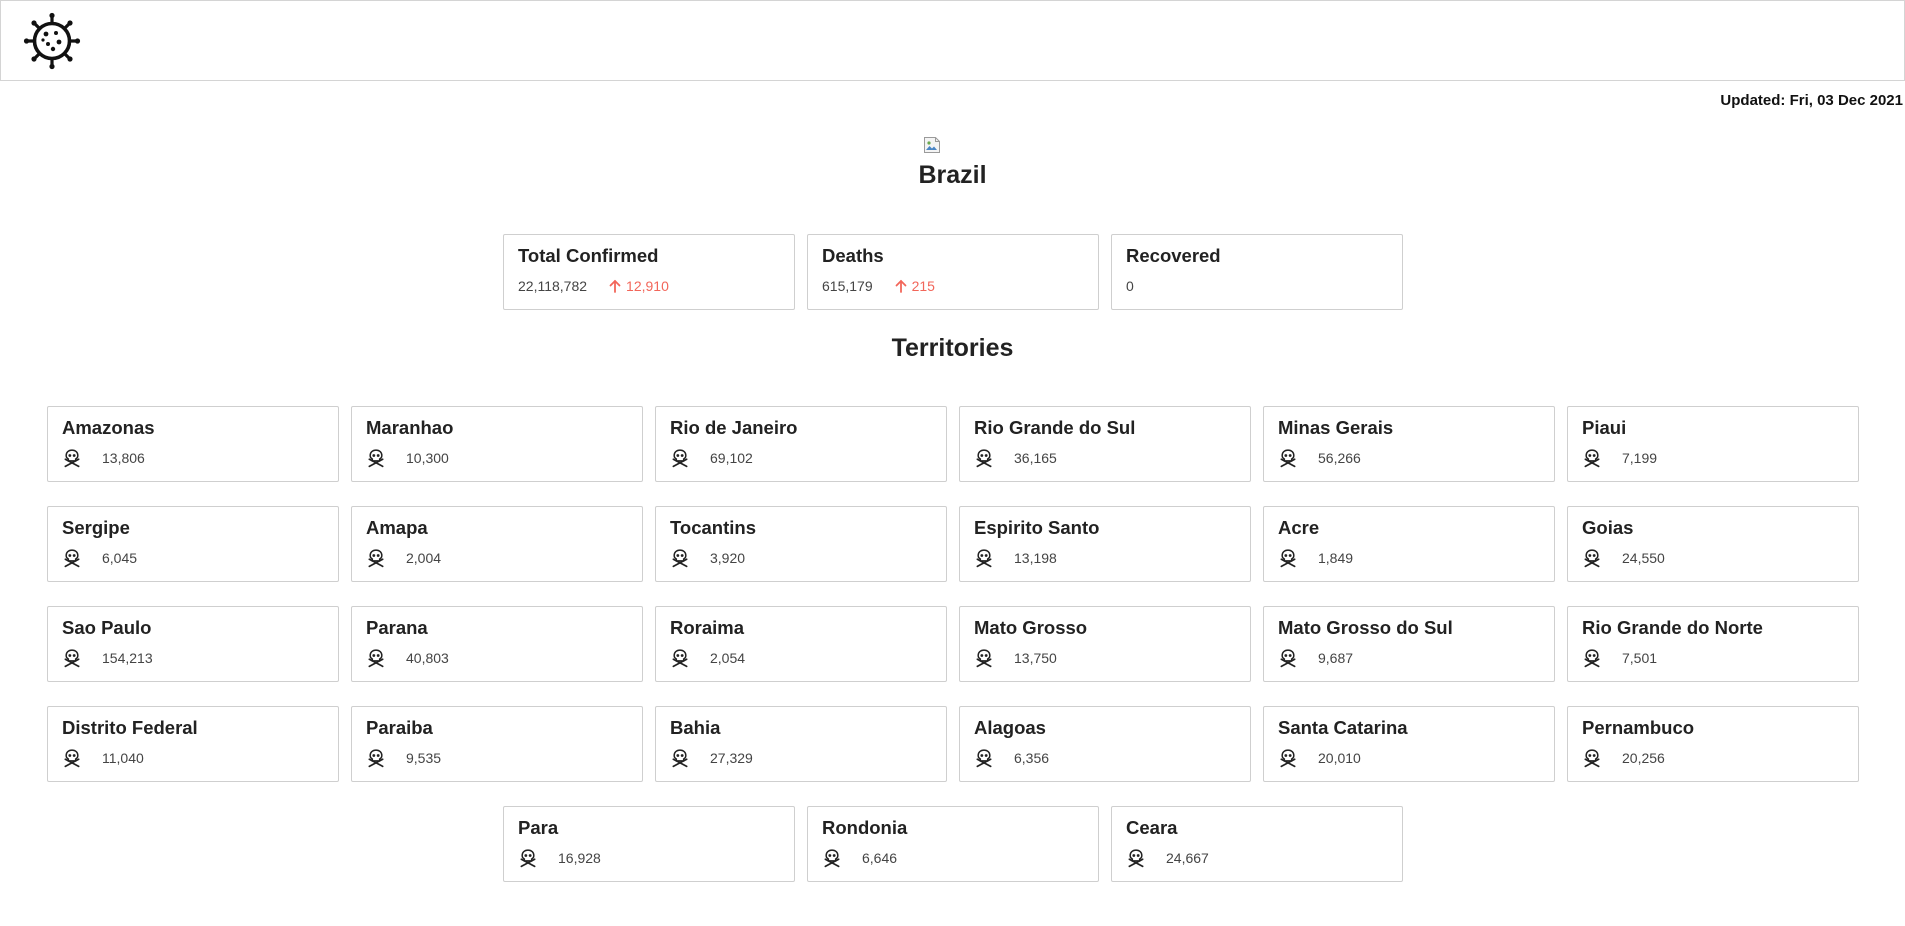 The height and width of the screenshot is (926, 1905). What do you see at coordinates (1105, 444) in the screenshot?
I see `territory-card: Rio Grande do Sul 36,165` at bounding box center [1105, 444].